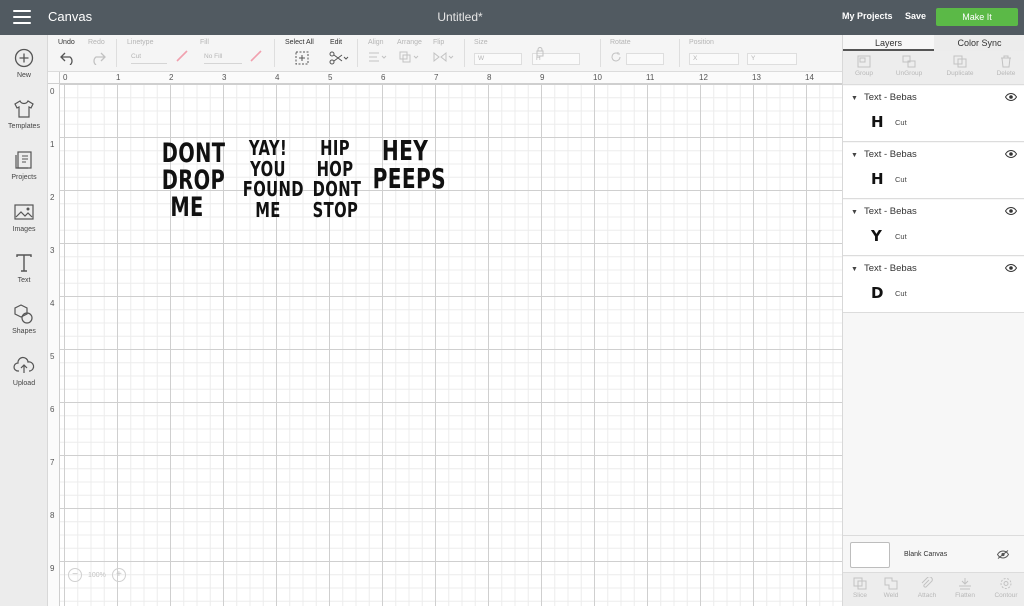  Describe the element at coordinates (870, 555) in the screenshot. I see `canvas-color-swatch` at that location.